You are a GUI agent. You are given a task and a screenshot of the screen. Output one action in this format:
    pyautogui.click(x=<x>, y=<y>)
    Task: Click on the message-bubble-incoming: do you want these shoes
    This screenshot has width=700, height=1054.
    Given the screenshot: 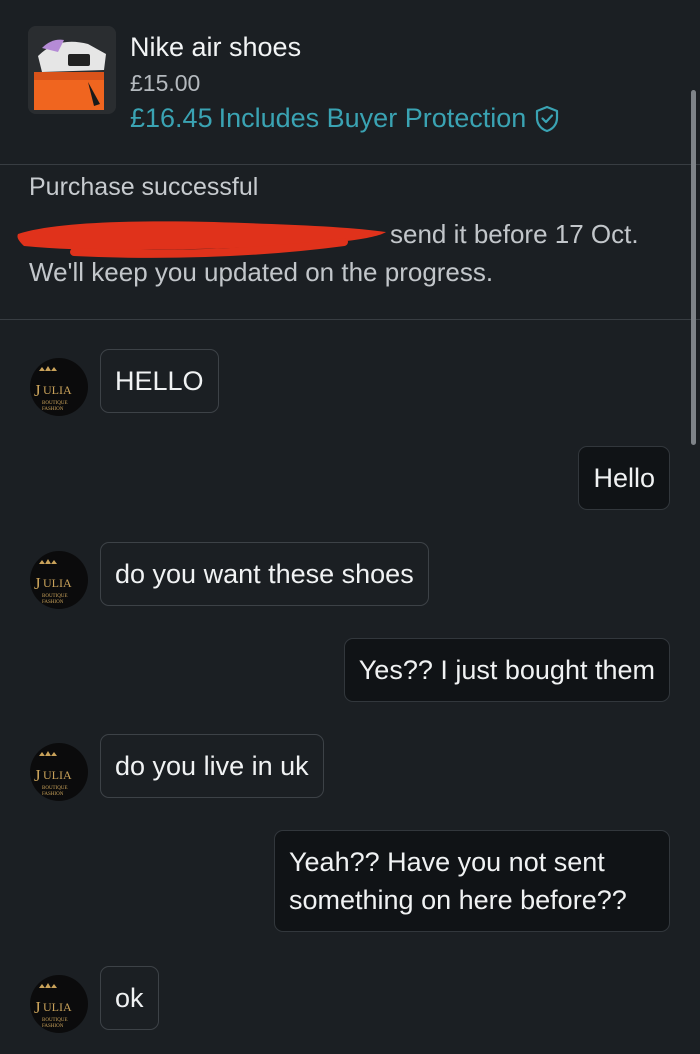 What is the action you would take?
    pyautogui.click(x=264, y=574)
    